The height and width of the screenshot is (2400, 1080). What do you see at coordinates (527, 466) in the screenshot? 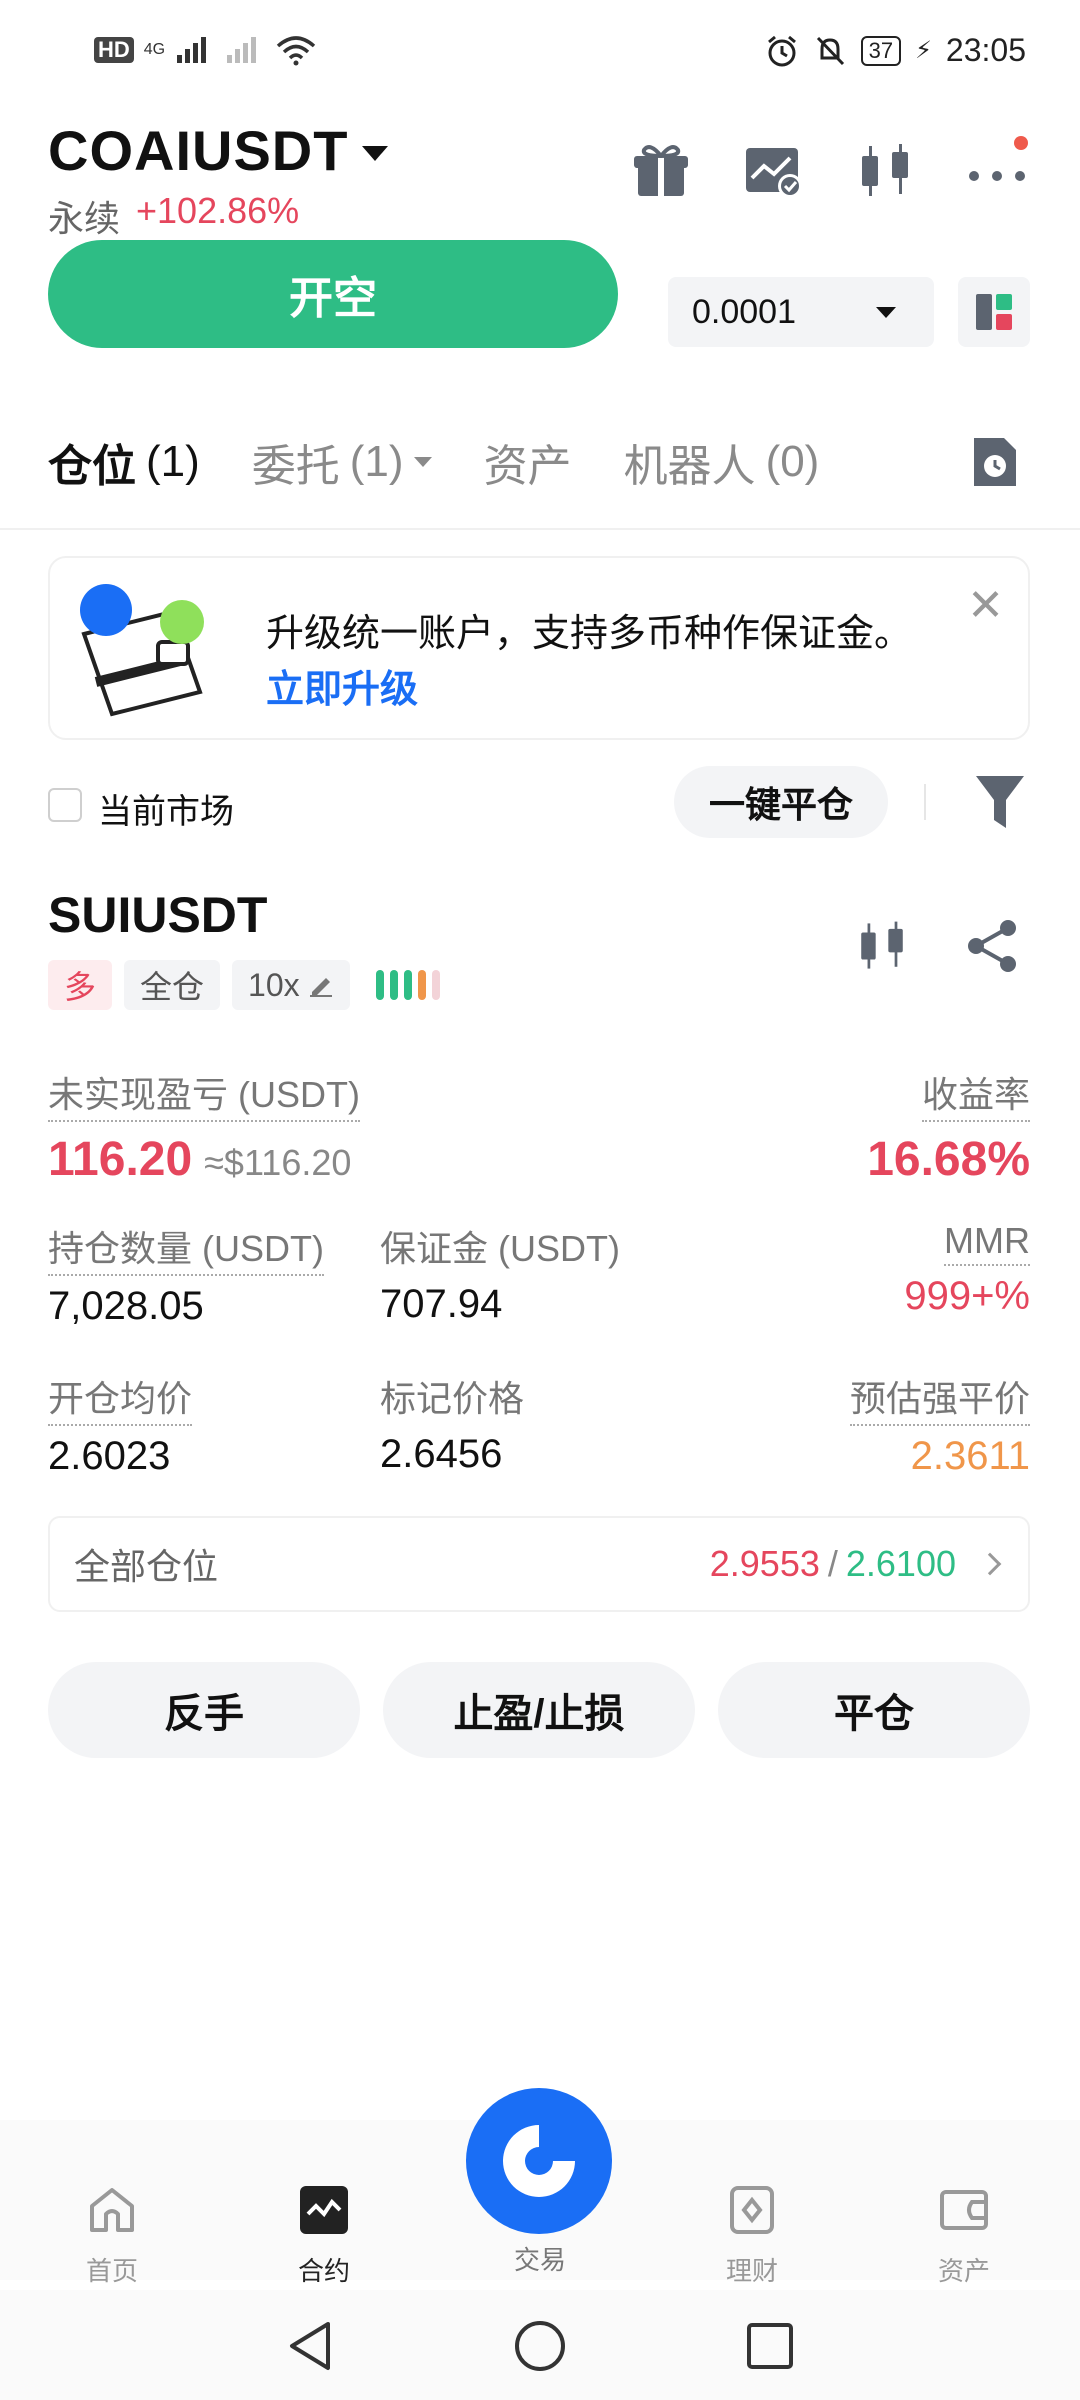
I see `tab-label: 资产` at bounding box center [527, 466].